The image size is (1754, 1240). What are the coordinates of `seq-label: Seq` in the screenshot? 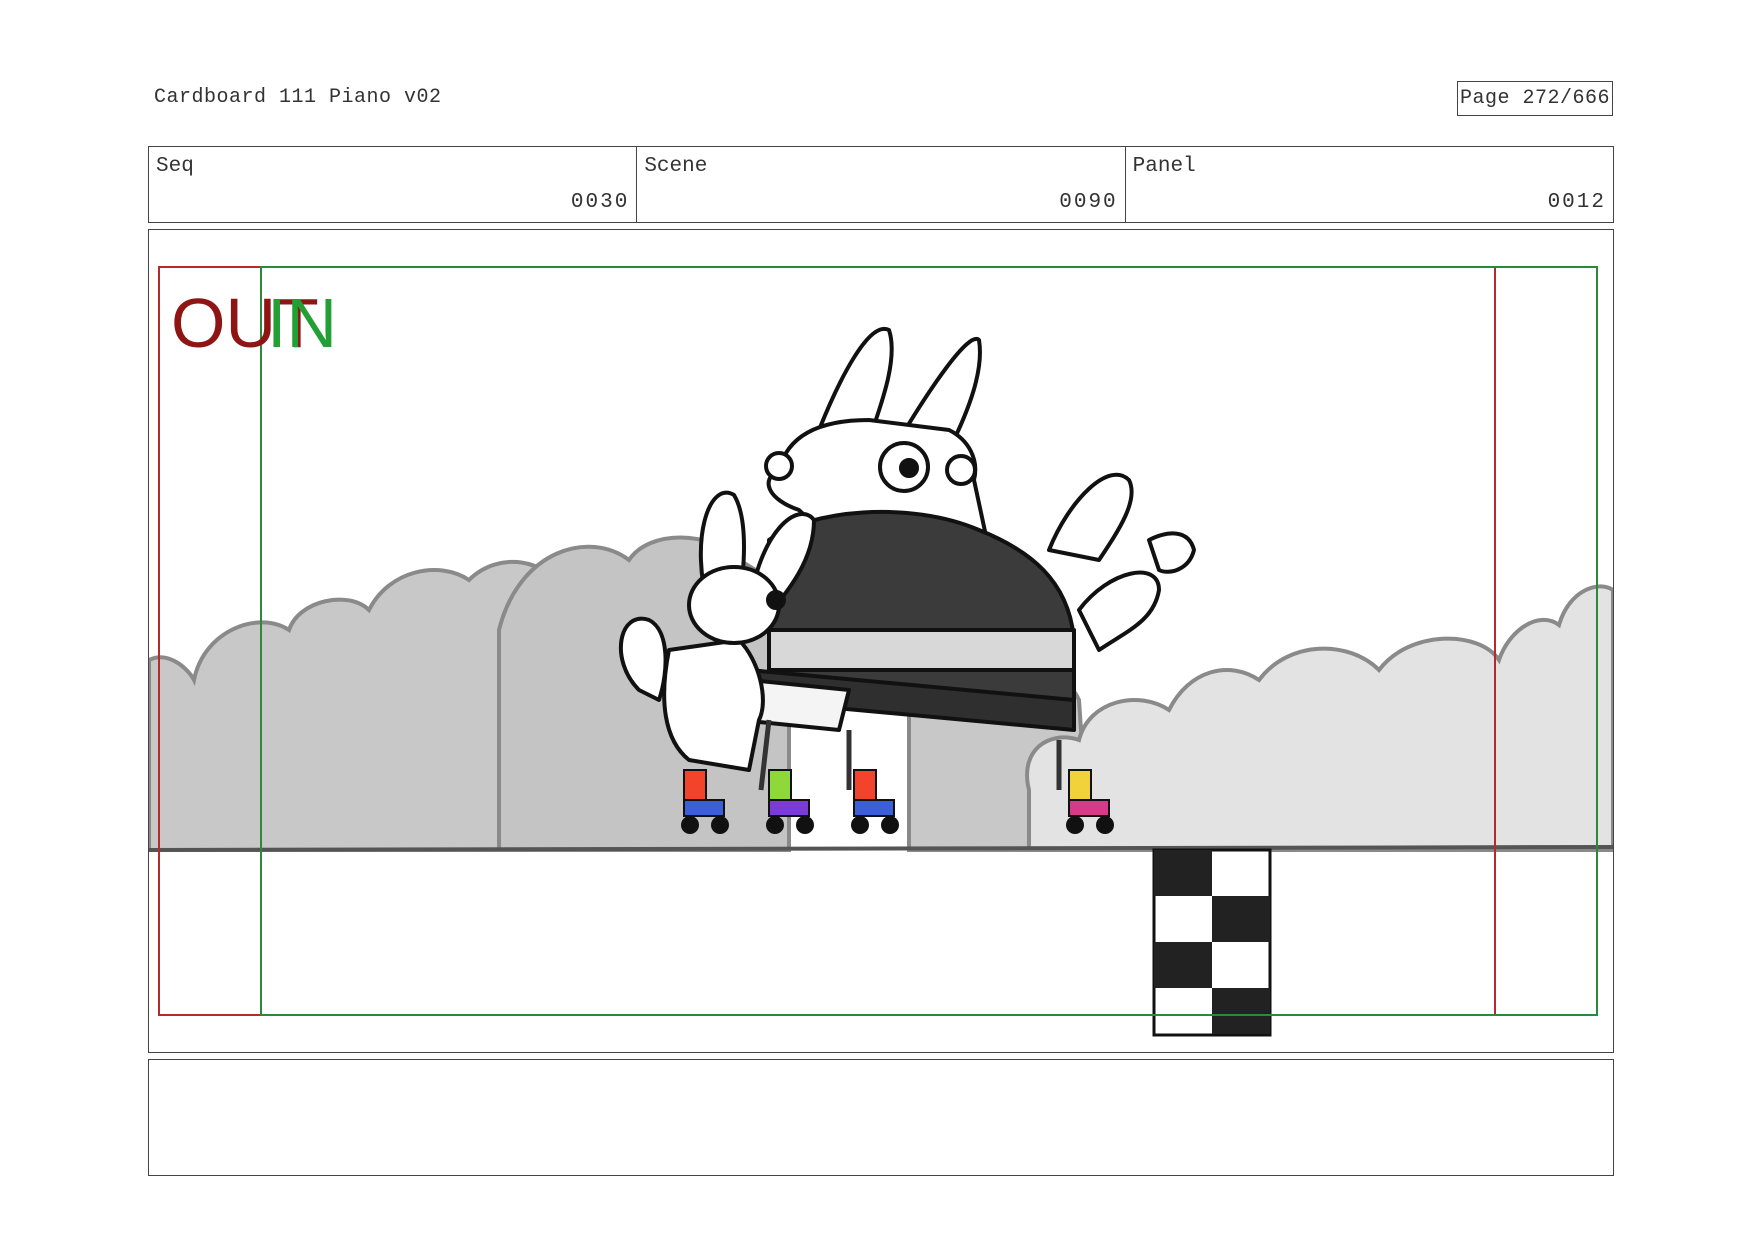 It's located at (175, 166).